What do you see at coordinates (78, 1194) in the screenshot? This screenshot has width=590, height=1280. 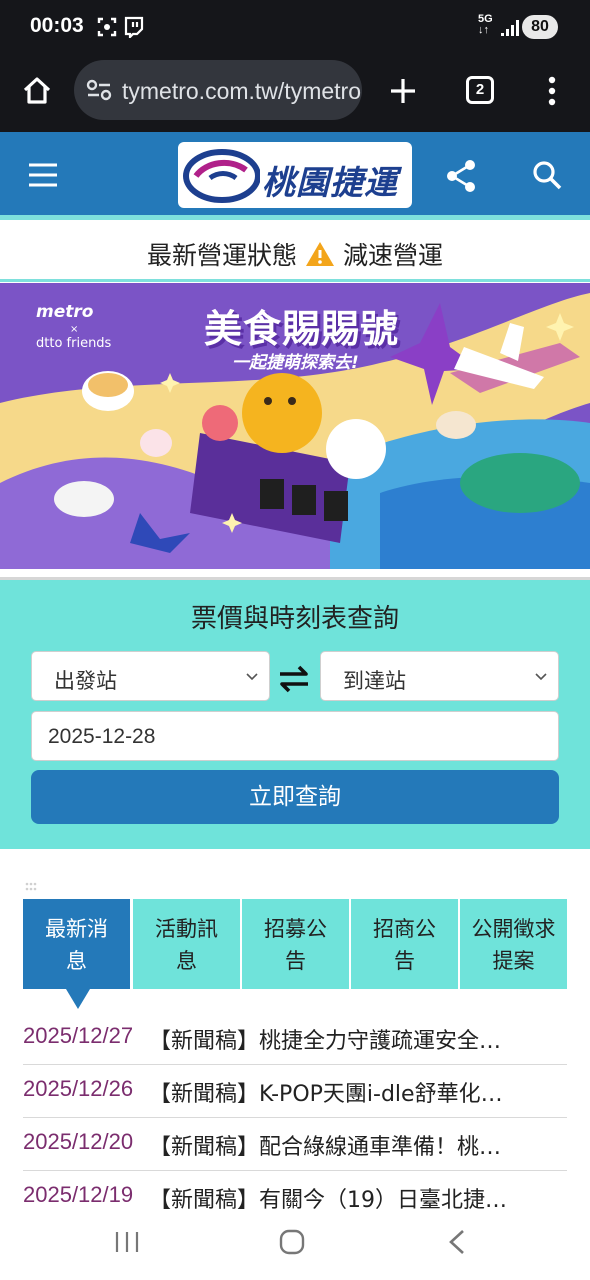 I see `news-date: 2025/12/19` at bounding box center [78, 1194].